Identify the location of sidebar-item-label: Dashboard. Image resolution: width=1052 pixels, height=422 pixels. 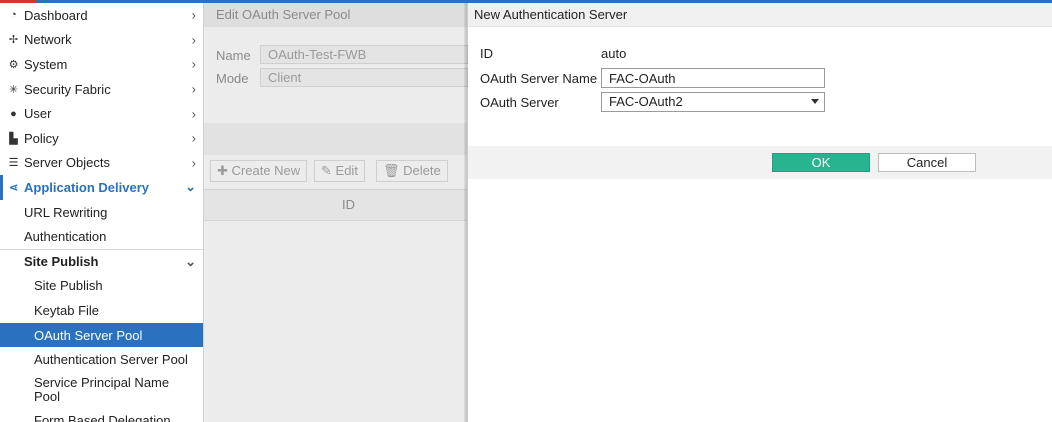
(56, 15).